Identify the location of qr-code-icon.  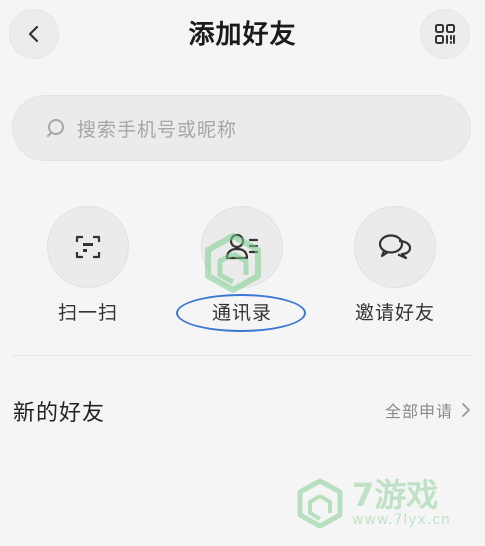
(445, 34).